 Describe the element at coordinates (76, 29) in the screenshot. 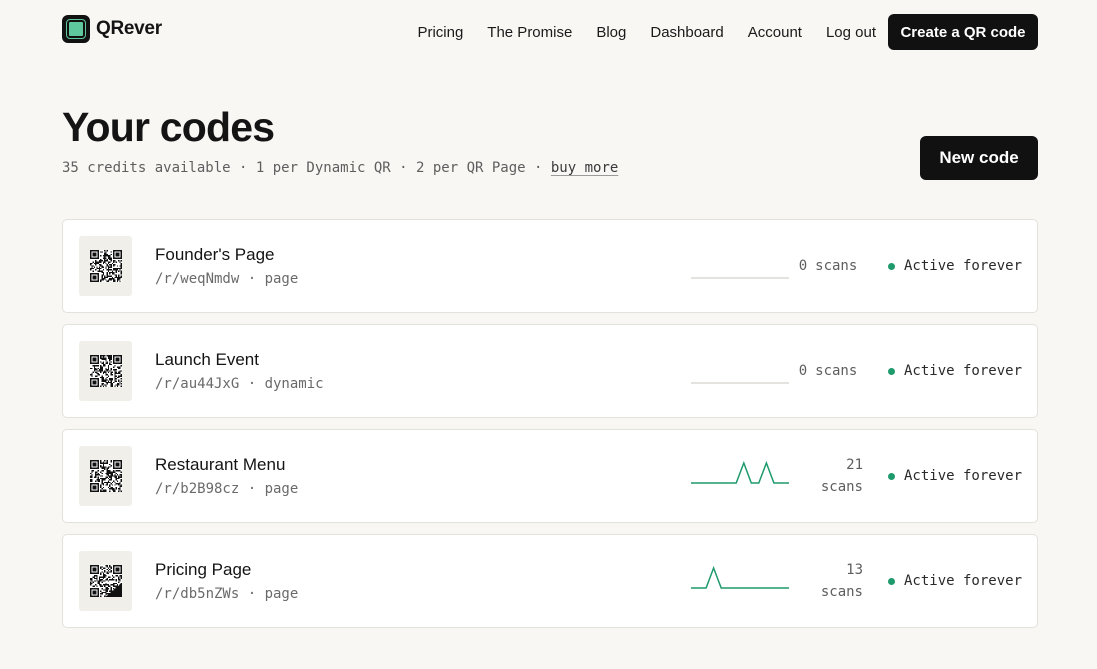

I see `qrever-logo-icon` at that location.